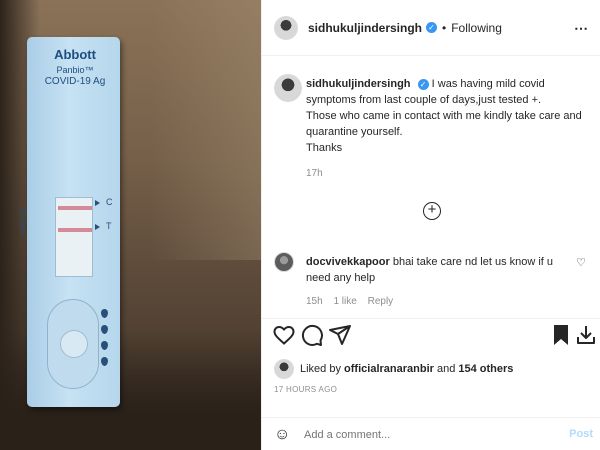  Describe the element at coordinates (284, 369) in the screenshot. I see `liker-avatar` at that location.